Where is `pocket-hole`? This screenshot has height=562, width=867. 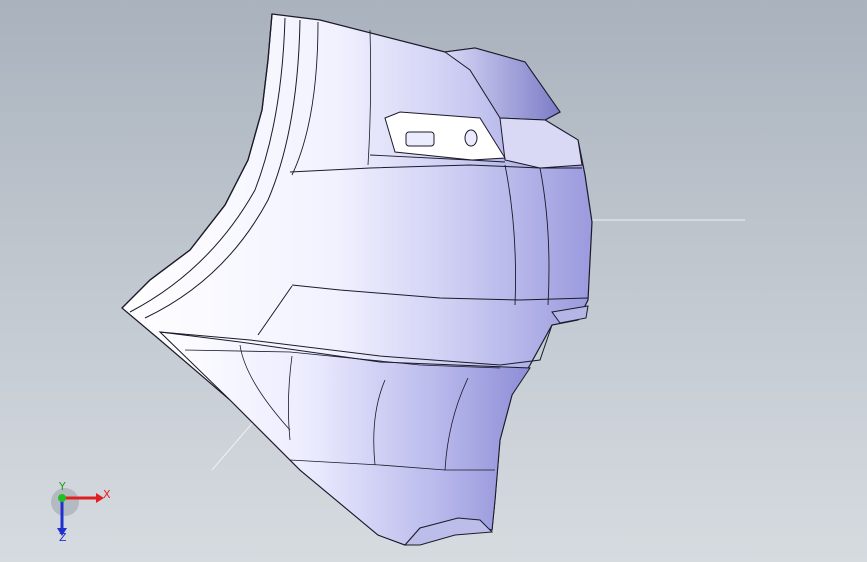
pocket-hole is located at coordinates (471, 138).